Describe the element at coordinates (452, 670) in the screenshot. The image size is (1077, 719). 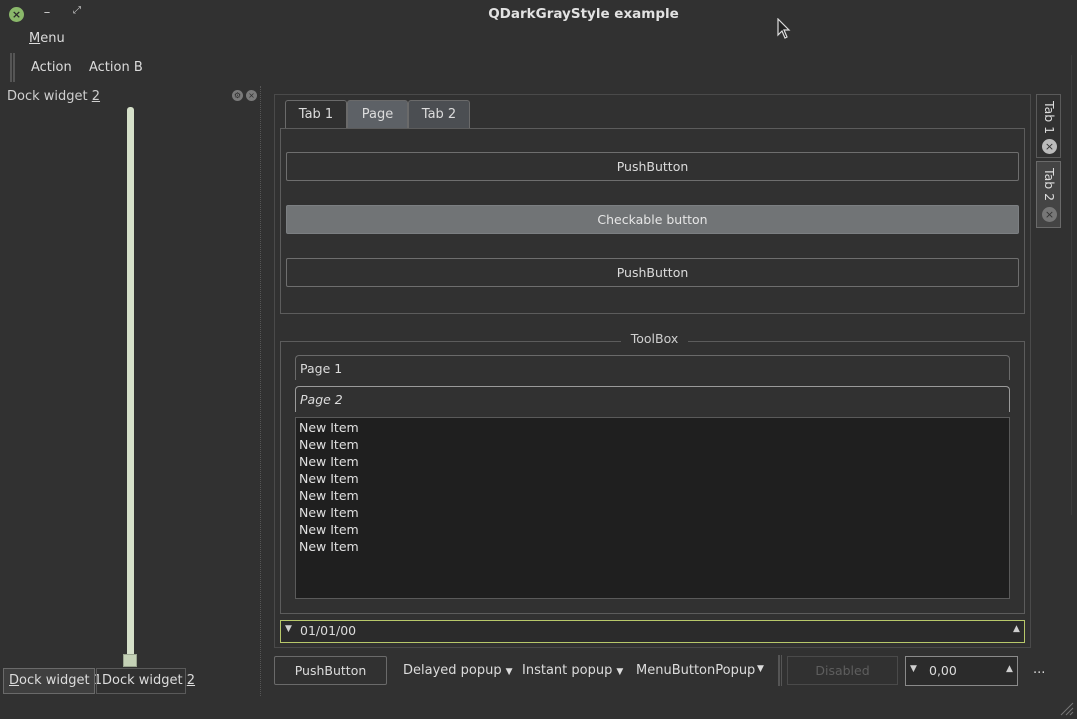
I see `delayed-popup-label: Delayed popup` at that location.